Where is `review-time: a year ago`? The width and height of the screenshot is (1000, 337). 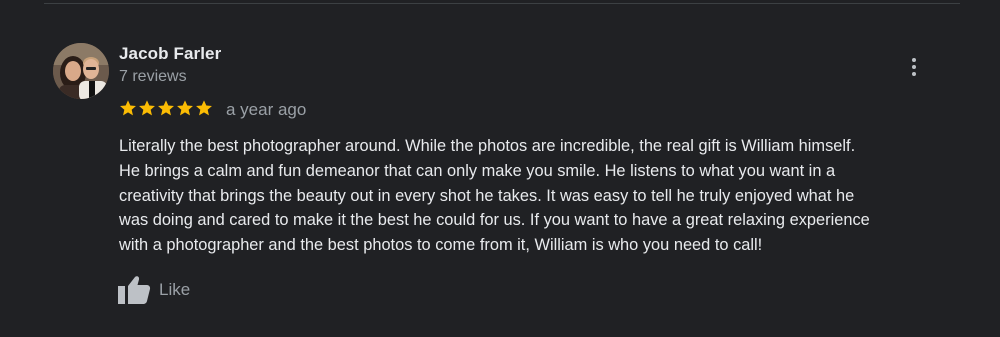
review-time: a year ago is located at coordinates (266, 109).